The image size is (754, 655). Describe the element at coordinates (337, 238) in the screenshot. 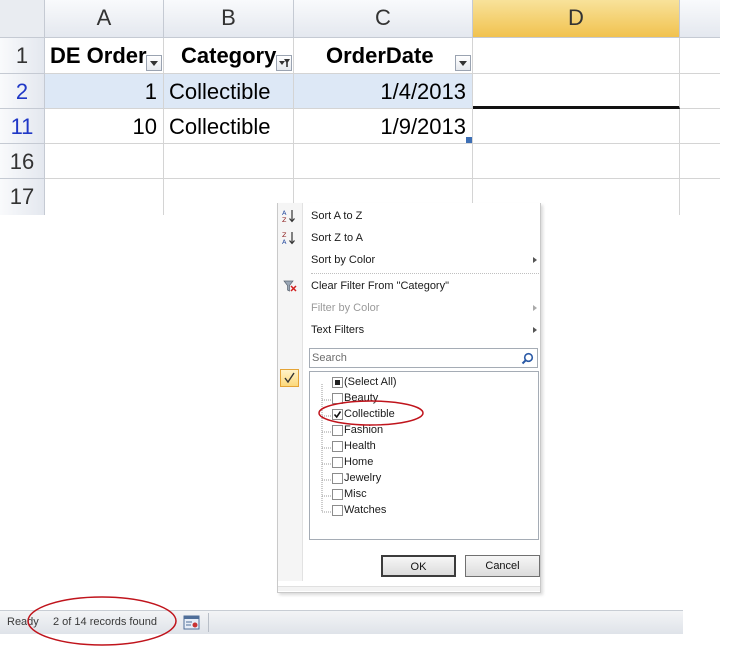

I see `menu-sort-z-a: Sort Z to A` at that location.